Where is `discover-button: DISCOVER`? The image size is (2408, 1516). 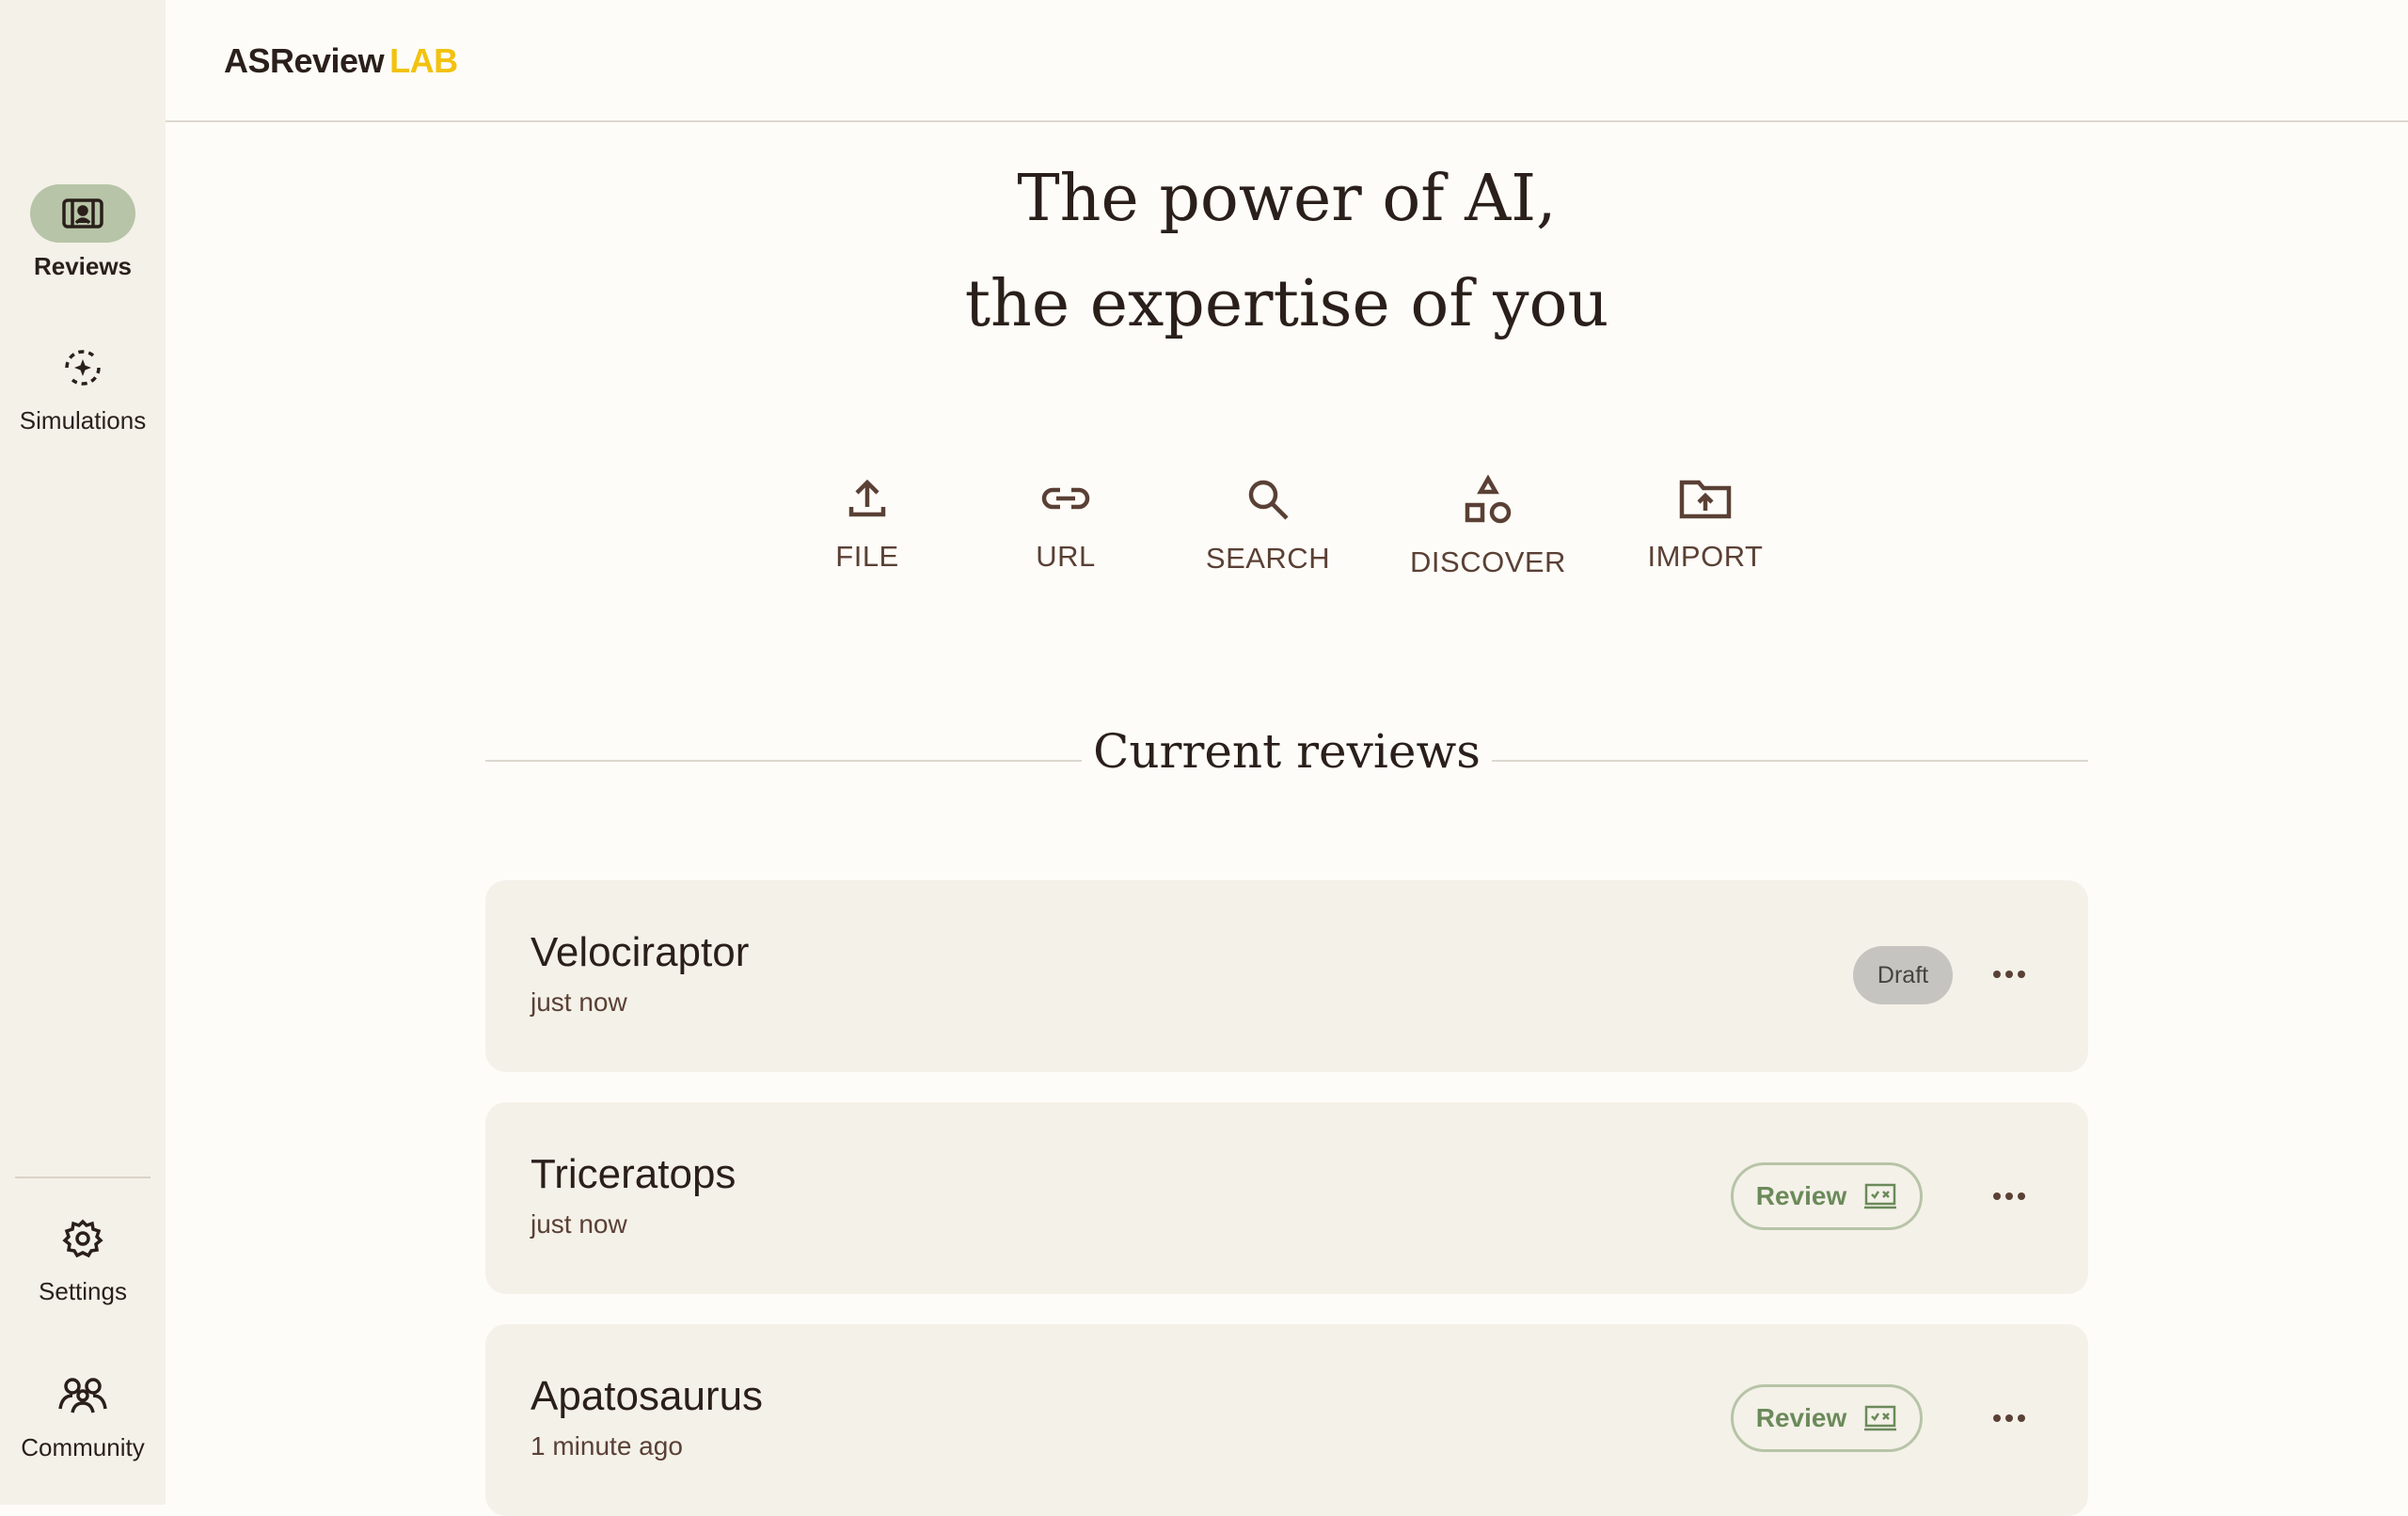
discover-button: DISCOVER is located at coordinates (1488, 526).